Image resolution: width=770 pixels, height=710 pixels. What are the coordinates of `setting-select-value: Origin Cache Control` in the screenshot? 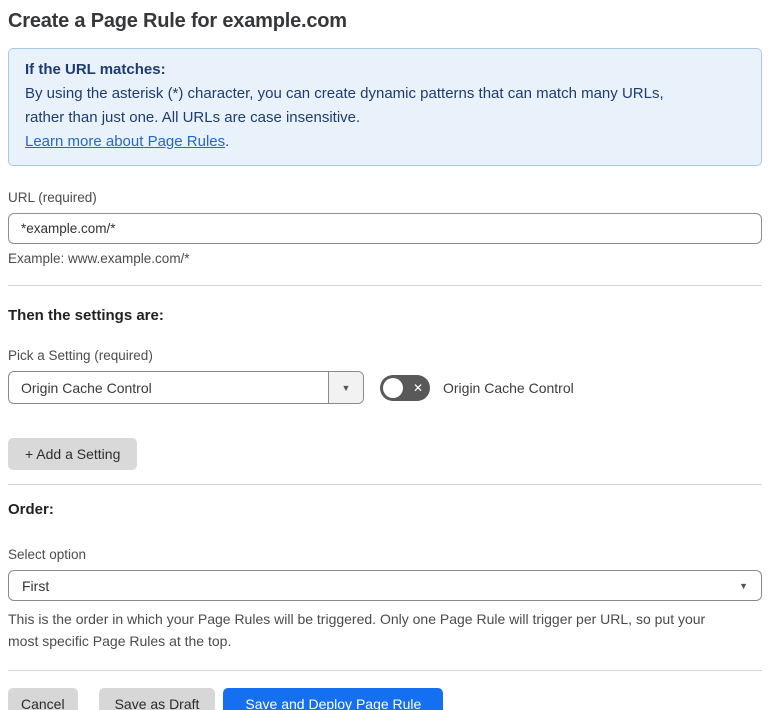 It's located at (86, 387).